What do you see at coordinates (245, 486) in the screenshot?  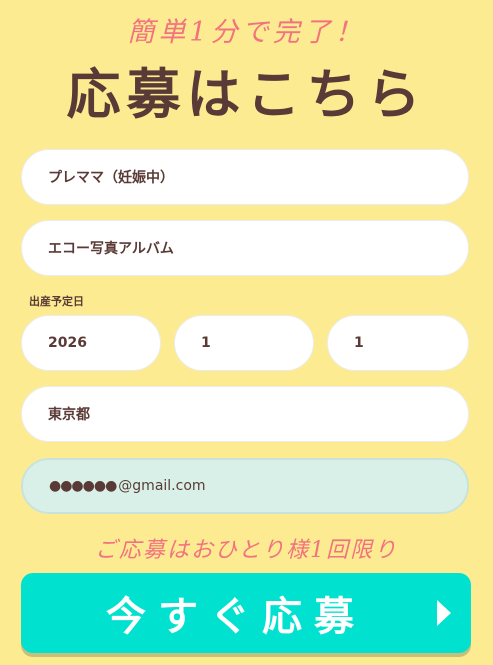 I see `email-field: ●●●●●● @gmail.com` at bounding box center [245, 486].